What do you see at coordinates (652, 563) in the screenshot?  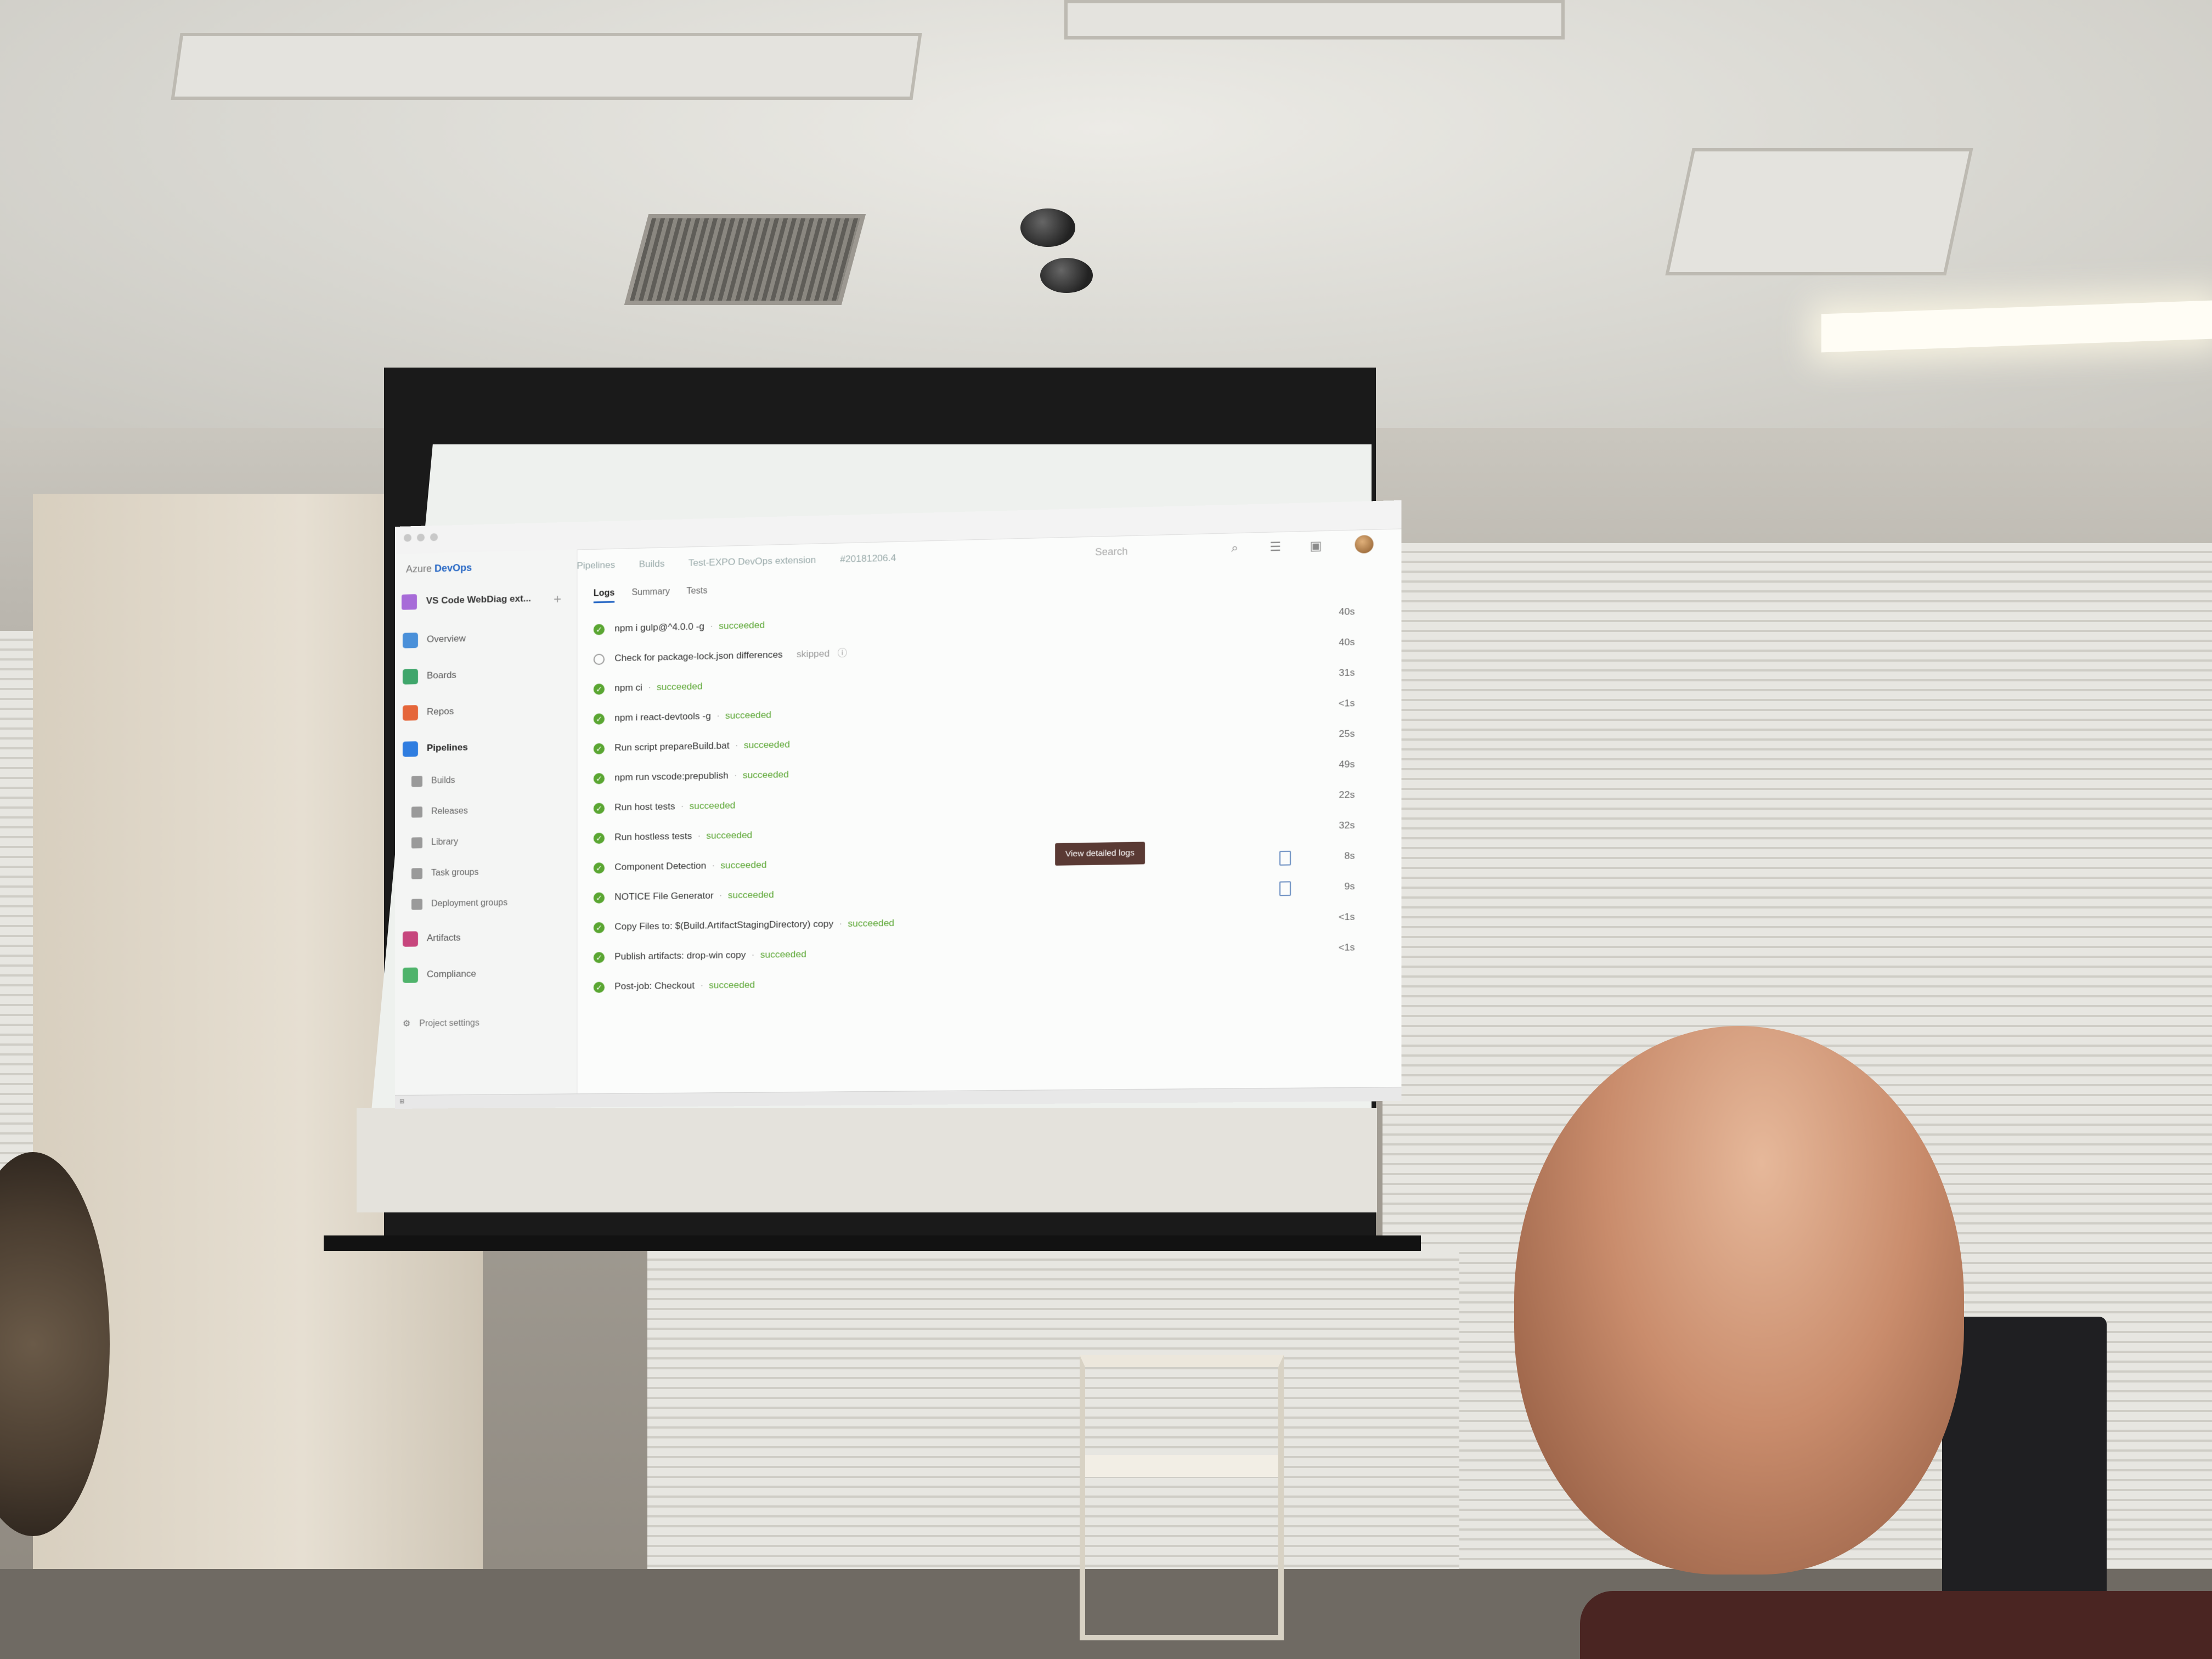 I see `breadcrumb-builds: Builds` at bounding box center [652, 563].